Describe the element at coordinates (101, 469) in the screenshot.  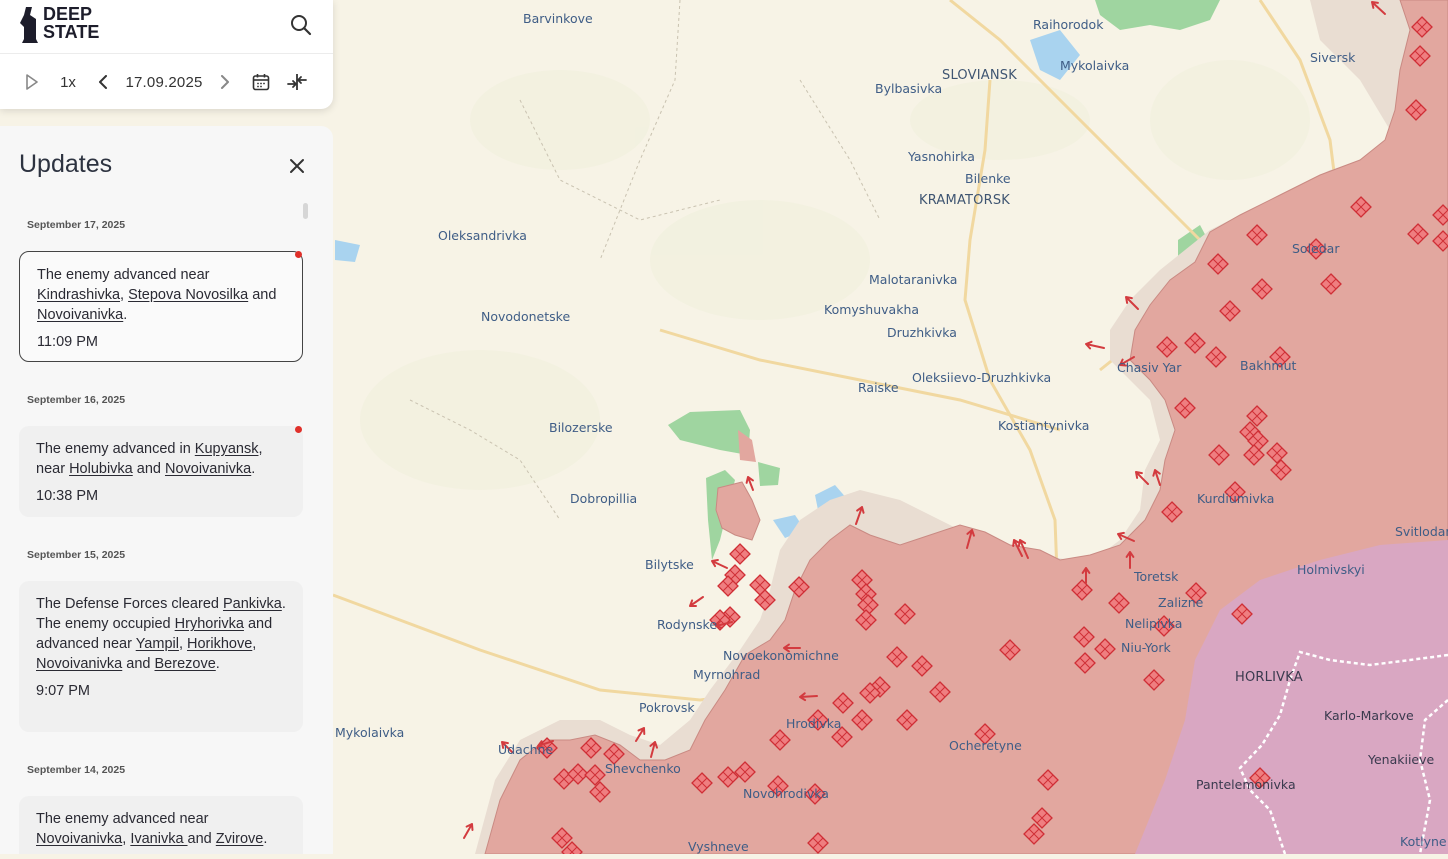
I see `place-link: Holubivka` at that location.